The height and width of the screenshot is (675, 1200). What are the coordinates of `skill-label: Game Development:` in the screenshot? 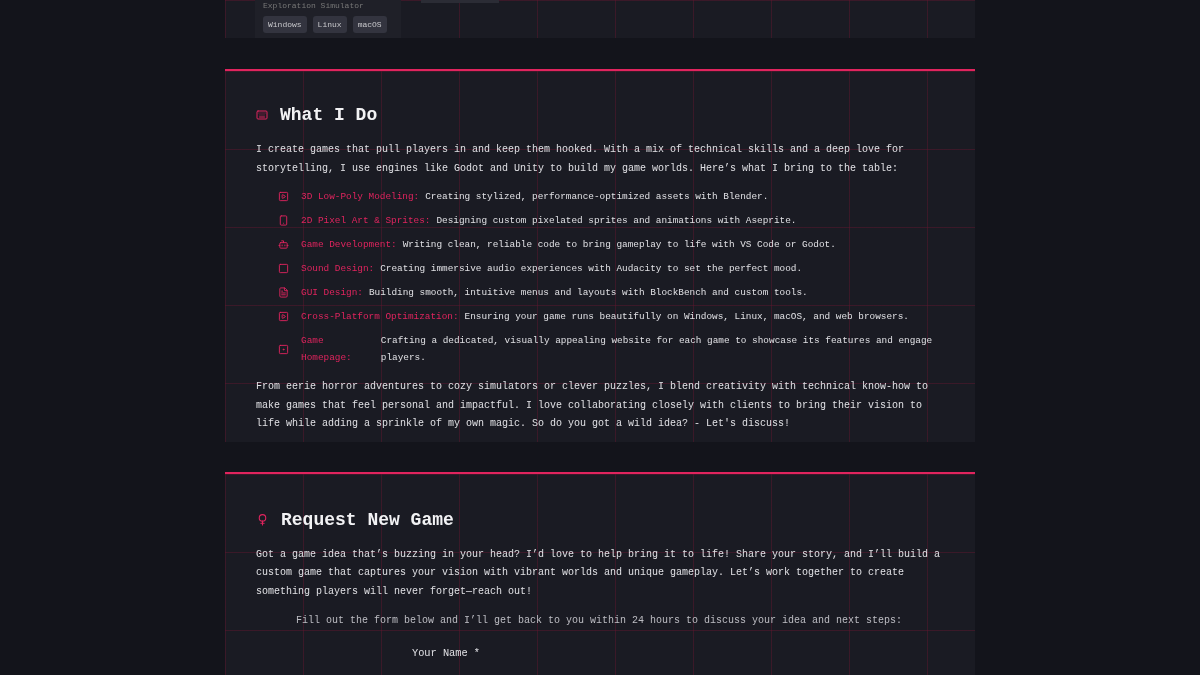 It's located at (349, 245).